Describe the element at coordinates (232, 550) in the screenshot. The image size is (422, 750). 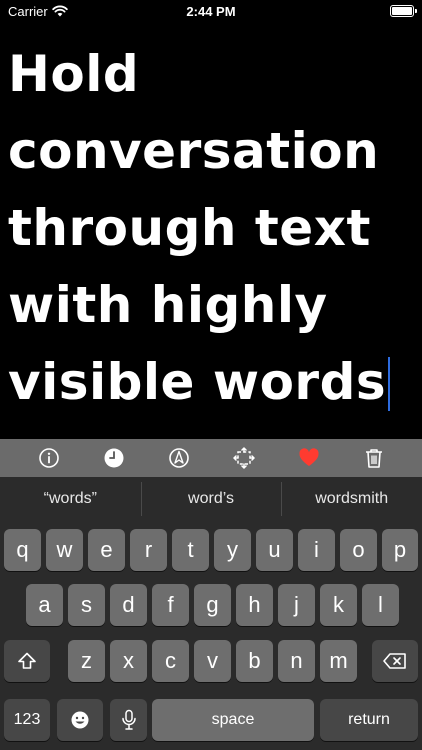
I see `key-y: y` at that location.